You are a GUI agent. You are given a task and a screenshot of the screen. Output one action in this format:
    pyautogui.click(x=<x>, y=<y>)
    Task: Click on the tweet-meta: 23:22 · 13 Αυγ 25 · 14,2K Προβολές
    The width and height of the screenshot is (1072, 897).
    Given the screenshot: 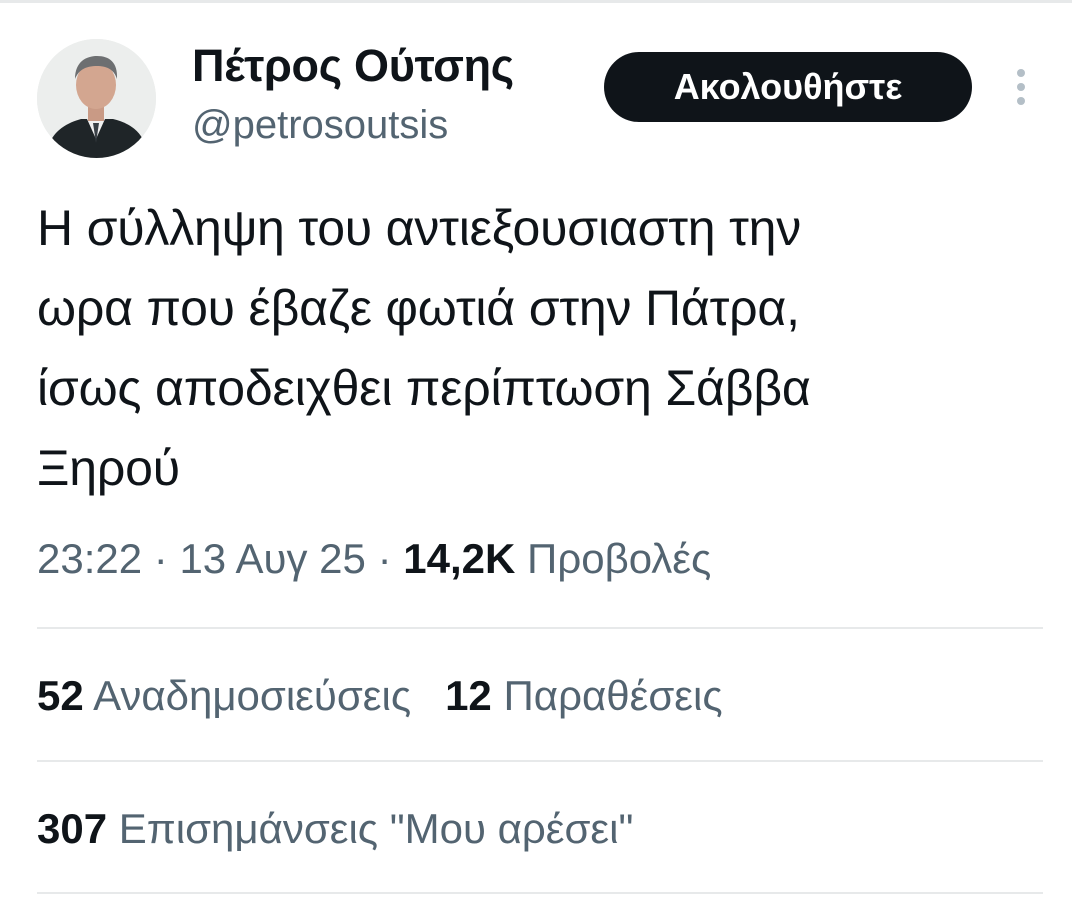 What is the action you would take?
    pyautogui.click(x=374, y=559)
    